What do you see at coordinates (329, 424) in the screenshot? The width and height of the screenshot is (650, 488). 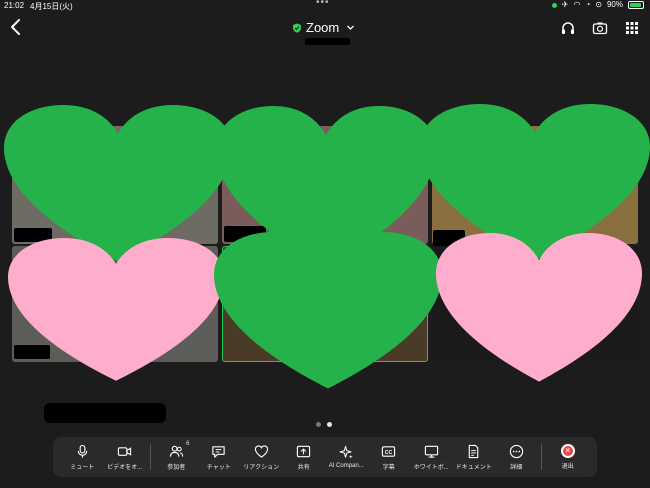 I see `page-dot-current` at bounding box center [329, 424].